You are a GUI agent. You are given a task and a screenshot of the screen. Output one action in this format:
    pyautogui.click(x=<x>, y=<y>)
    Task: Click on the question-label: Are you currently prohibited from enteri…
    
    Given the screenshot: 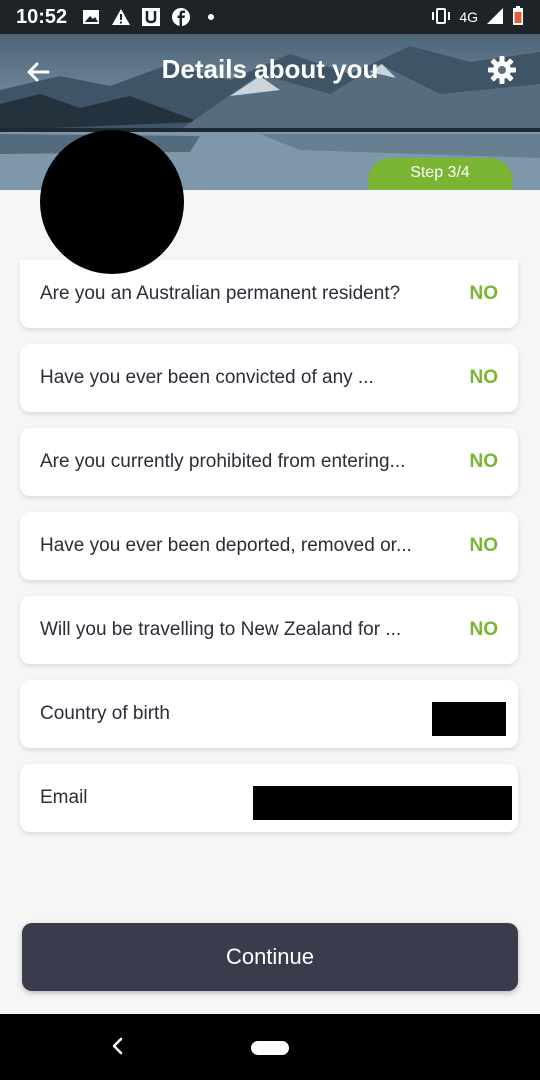 What is the action you would take?
    pyautogui.click(x=223, y=461)
    